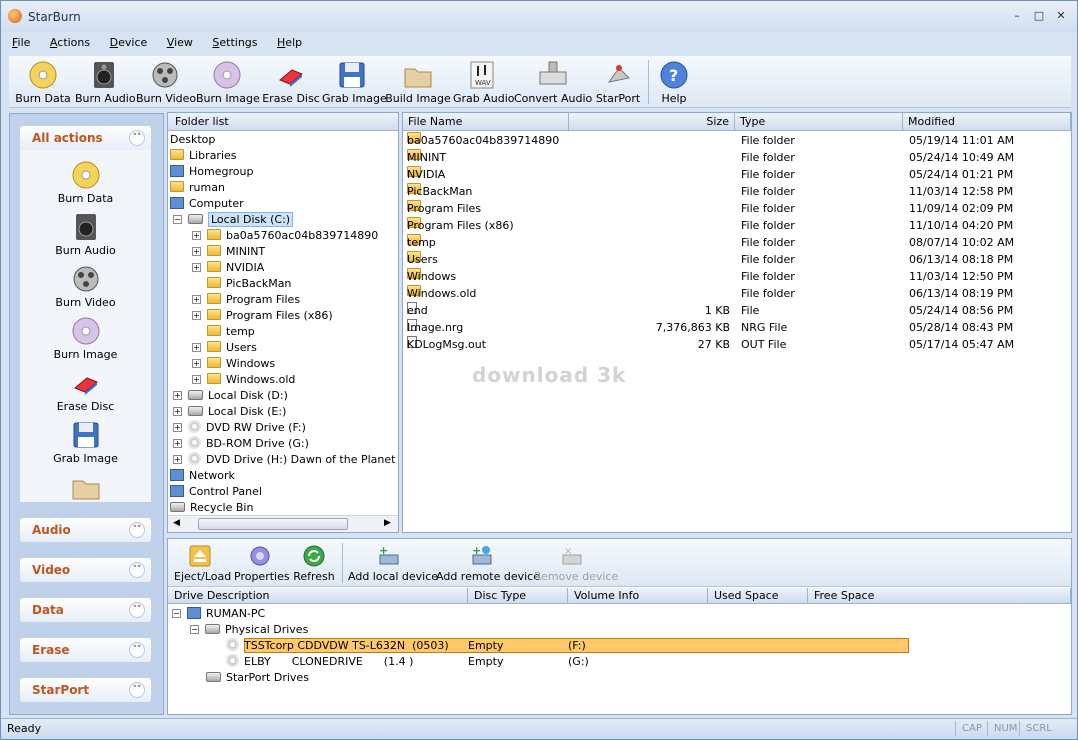 This screenshot has height=740, width=1078. I want to click on tree-node-physical-drives: − Physical Drives, so click(249, 629).